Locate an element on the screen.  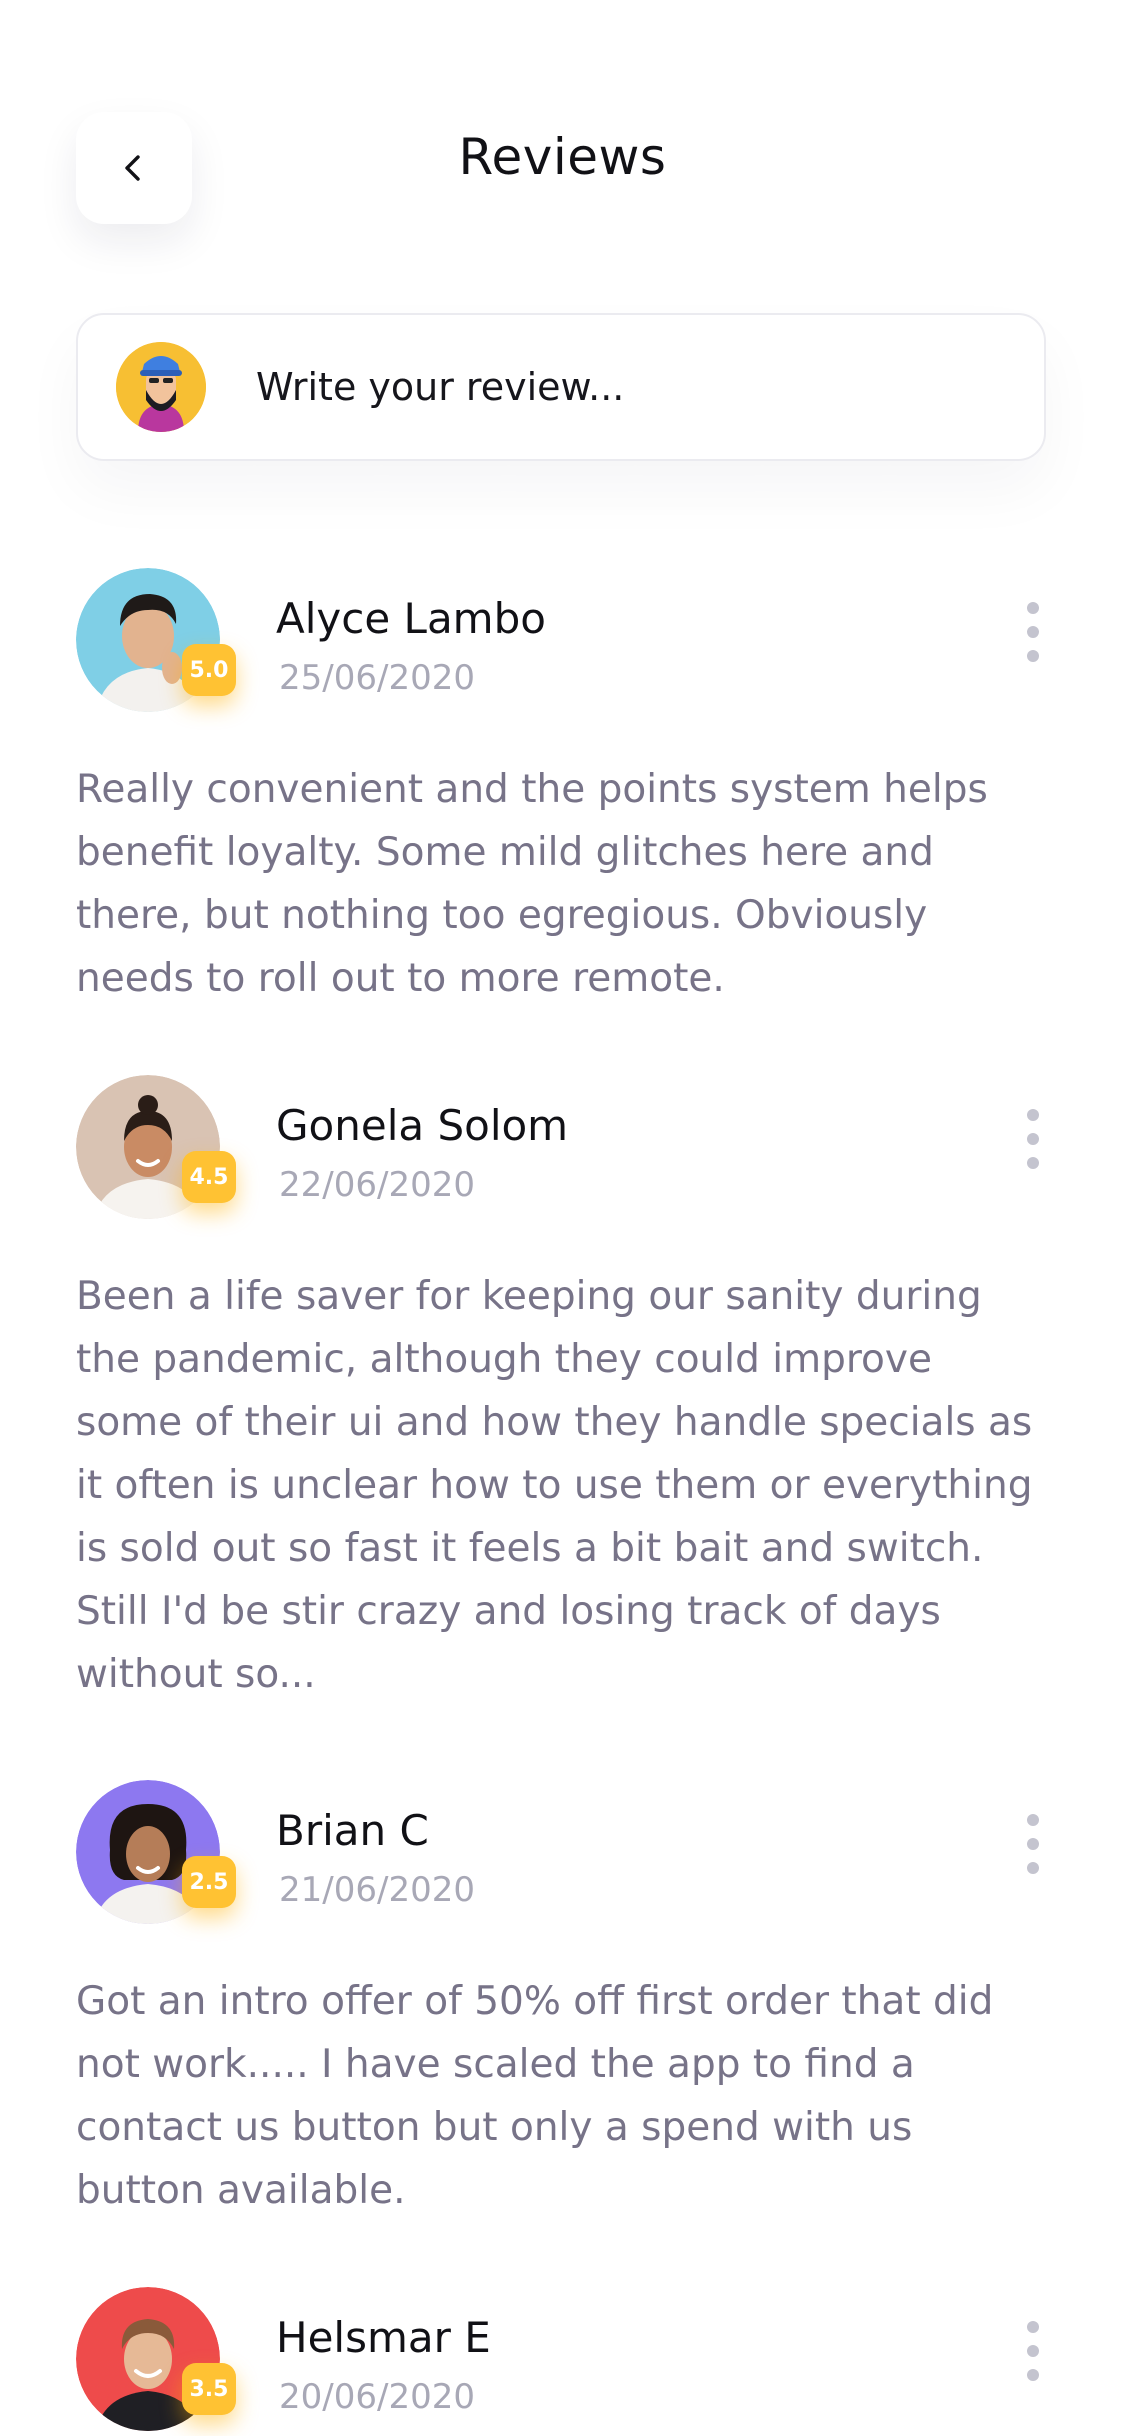
rating-badge: 2.5 is located at coordinates (209, 1882).